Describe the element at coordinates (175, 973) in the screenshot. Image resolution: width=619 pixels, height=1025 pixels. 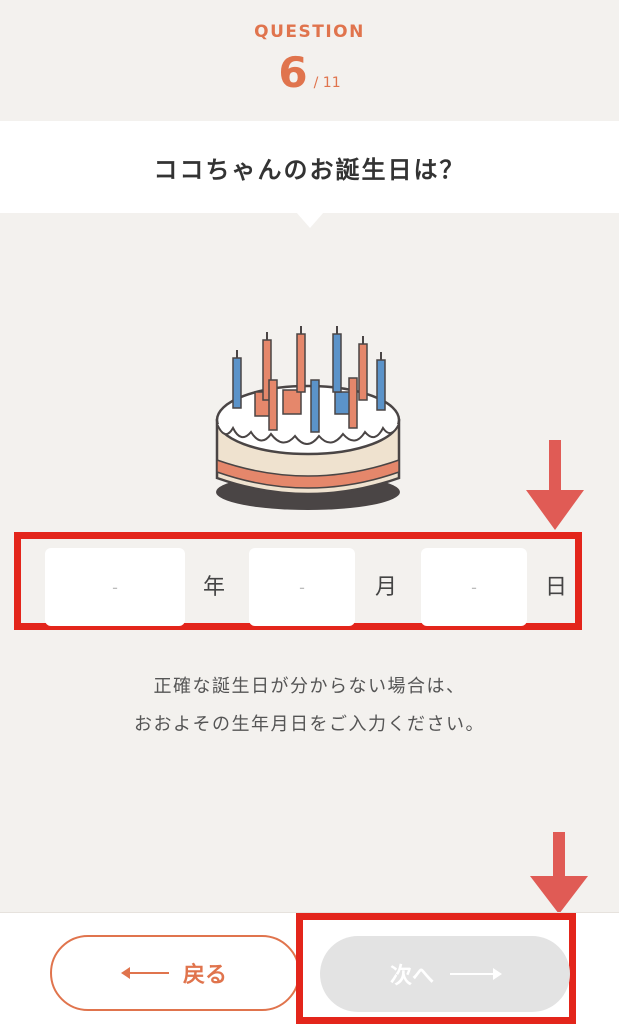
I see `back-button: 戻る` at that location.